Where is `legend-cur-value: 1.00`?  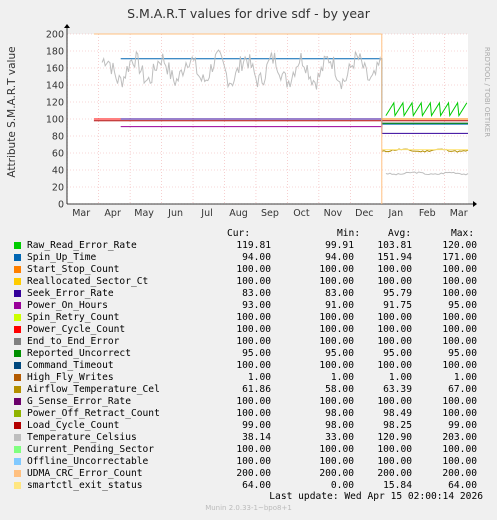 legend-cur-value: 1.00 is located at coordinates (259, 377).